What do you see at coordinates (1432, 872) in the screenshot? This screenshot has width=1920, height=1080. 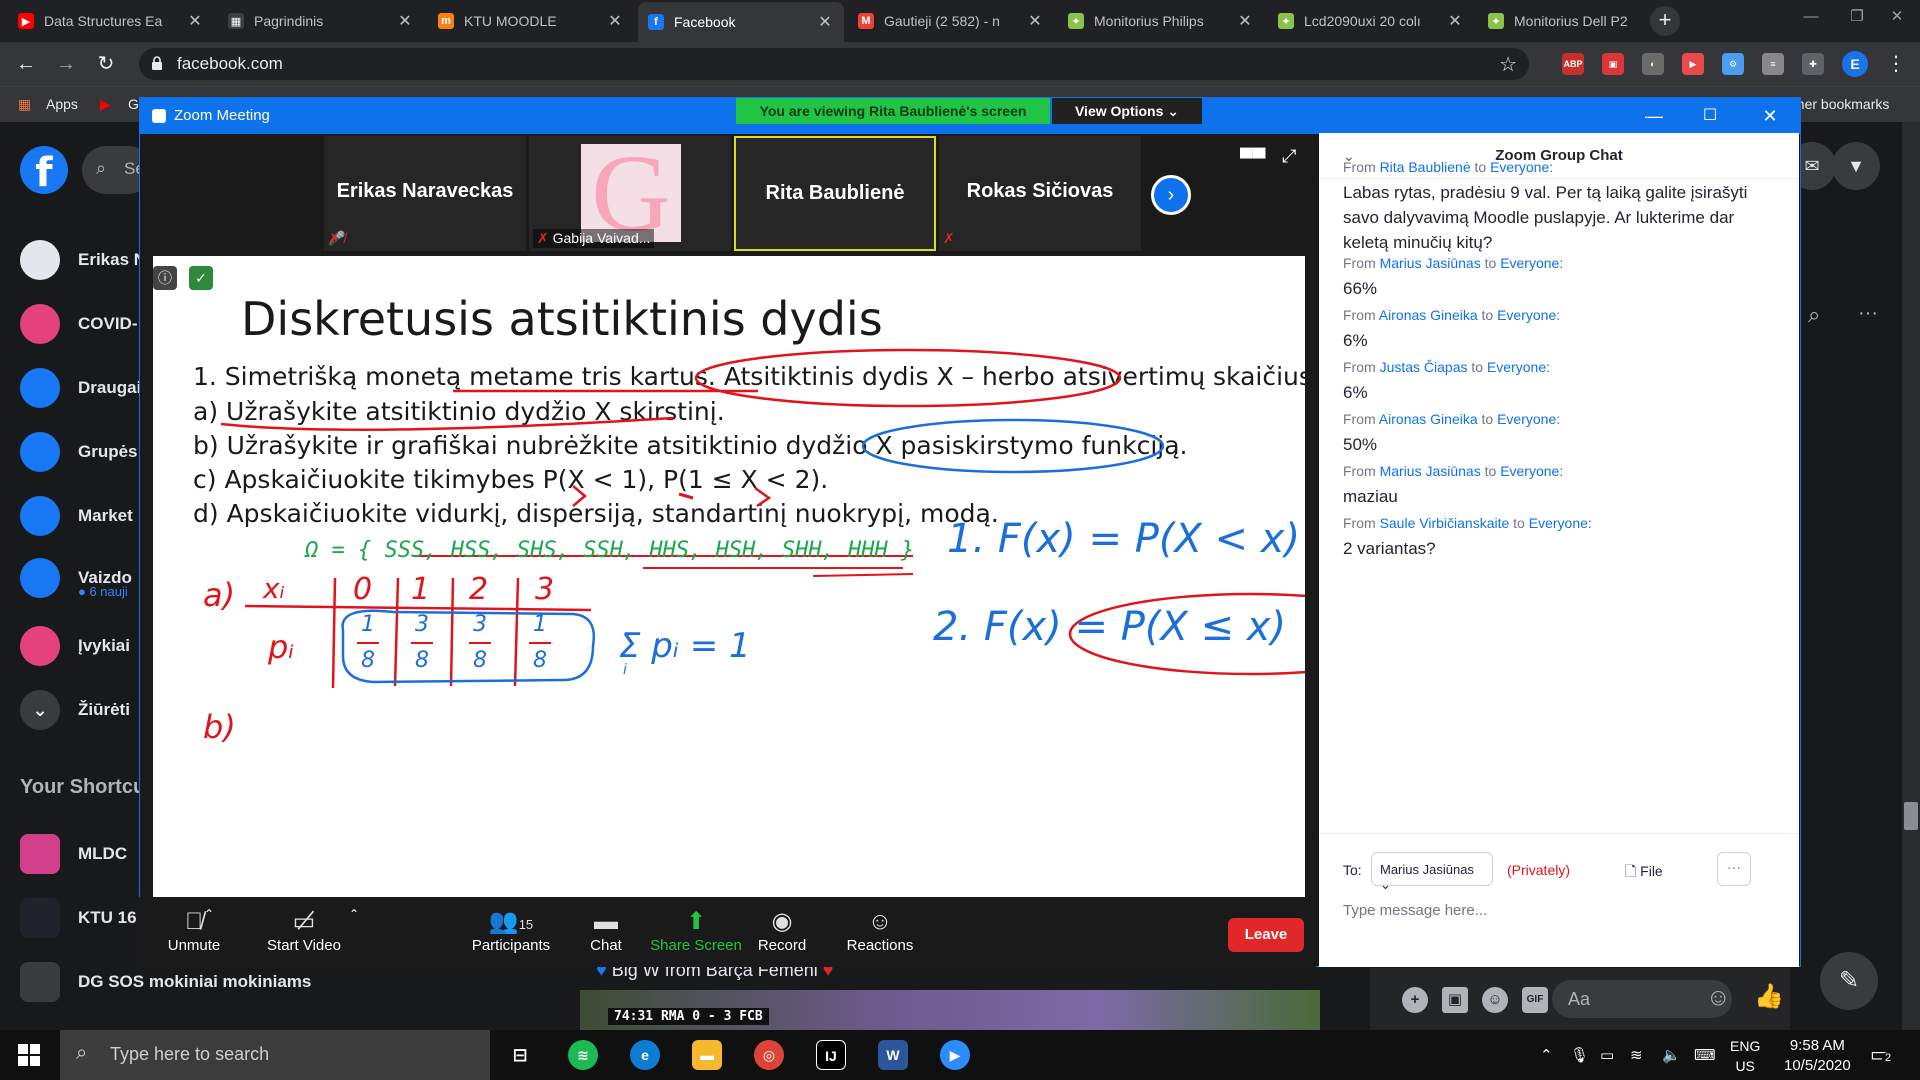 I see `recipient-select: Marius Jasiūnas ⌄` at bounding box center [1432, 872].